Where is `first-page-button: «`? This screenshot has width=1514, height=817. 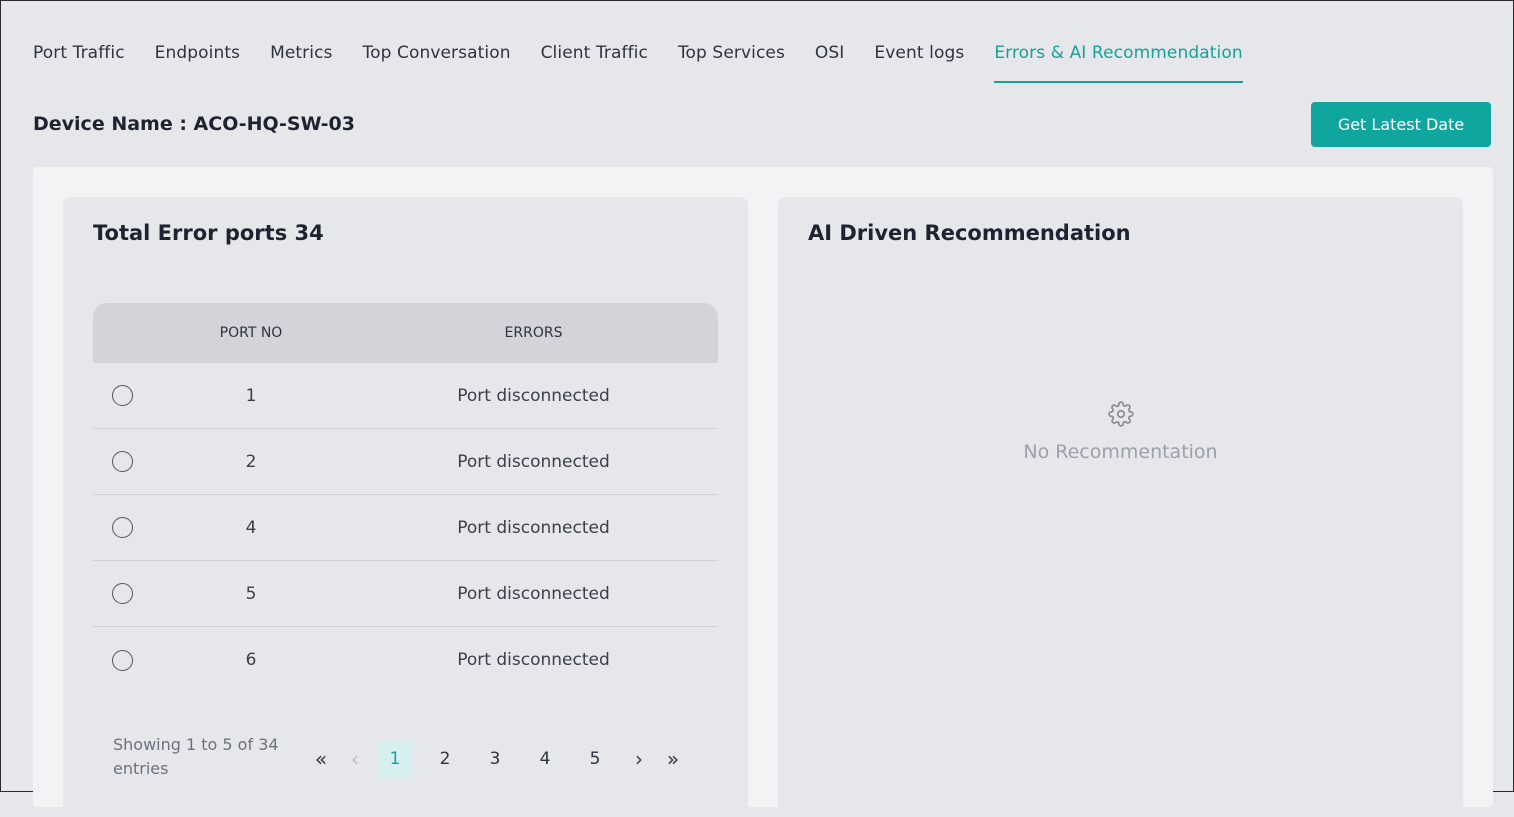
first-page-button: « is located at coordinates (321, 759).